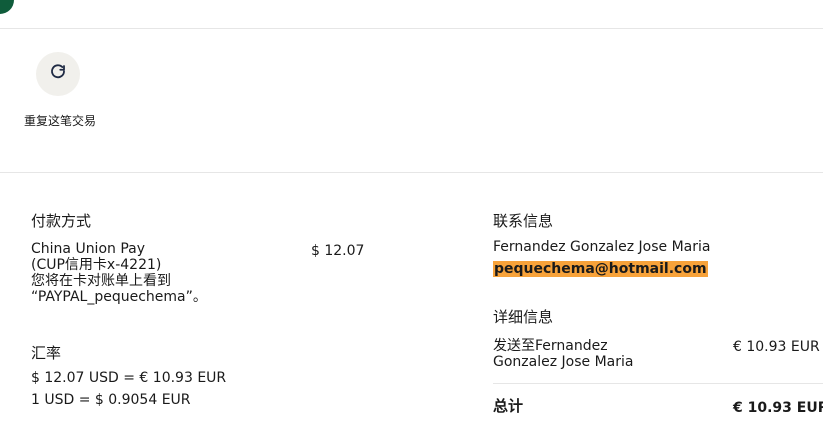 The image size is (823, 426). I want to click on repeat-transaction-button, so click(58, 74).